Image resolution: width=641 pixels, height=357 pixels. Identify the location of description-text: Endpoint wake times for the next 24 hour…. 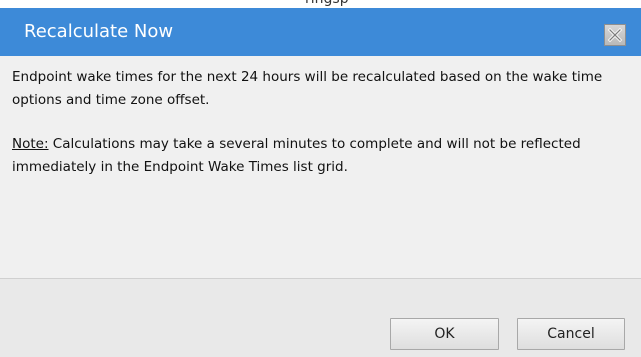
(307, 88).